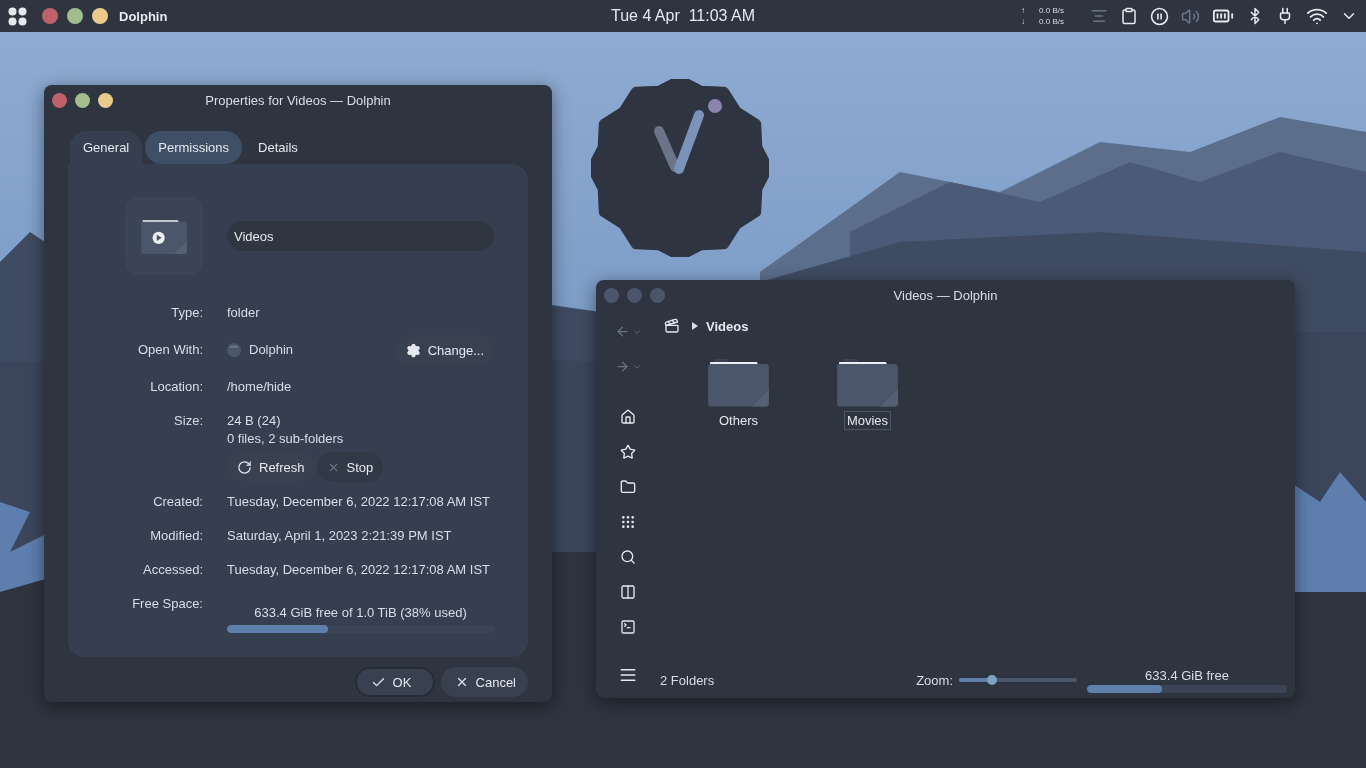  I want to click on icon-tile, so click(164, 236).